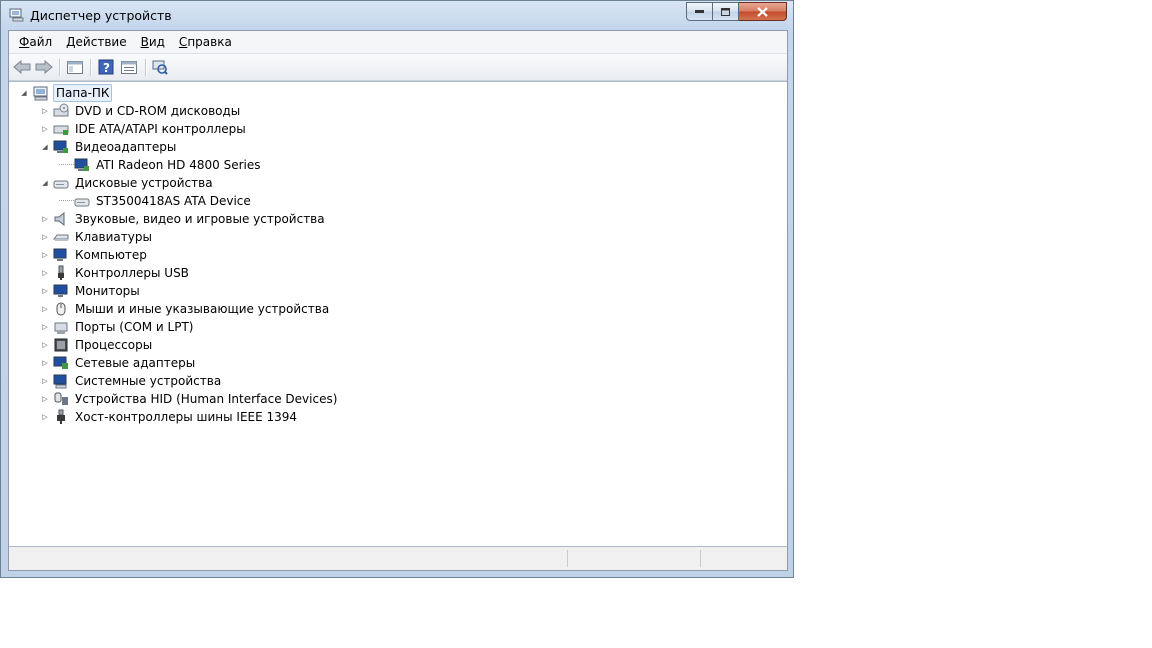  What do you see at coordinates (183, 219) in the screenshot?
I see `tree-category-item: ▷ Звуковые, видео и игровые устройства` at bounding box center [183, 219].